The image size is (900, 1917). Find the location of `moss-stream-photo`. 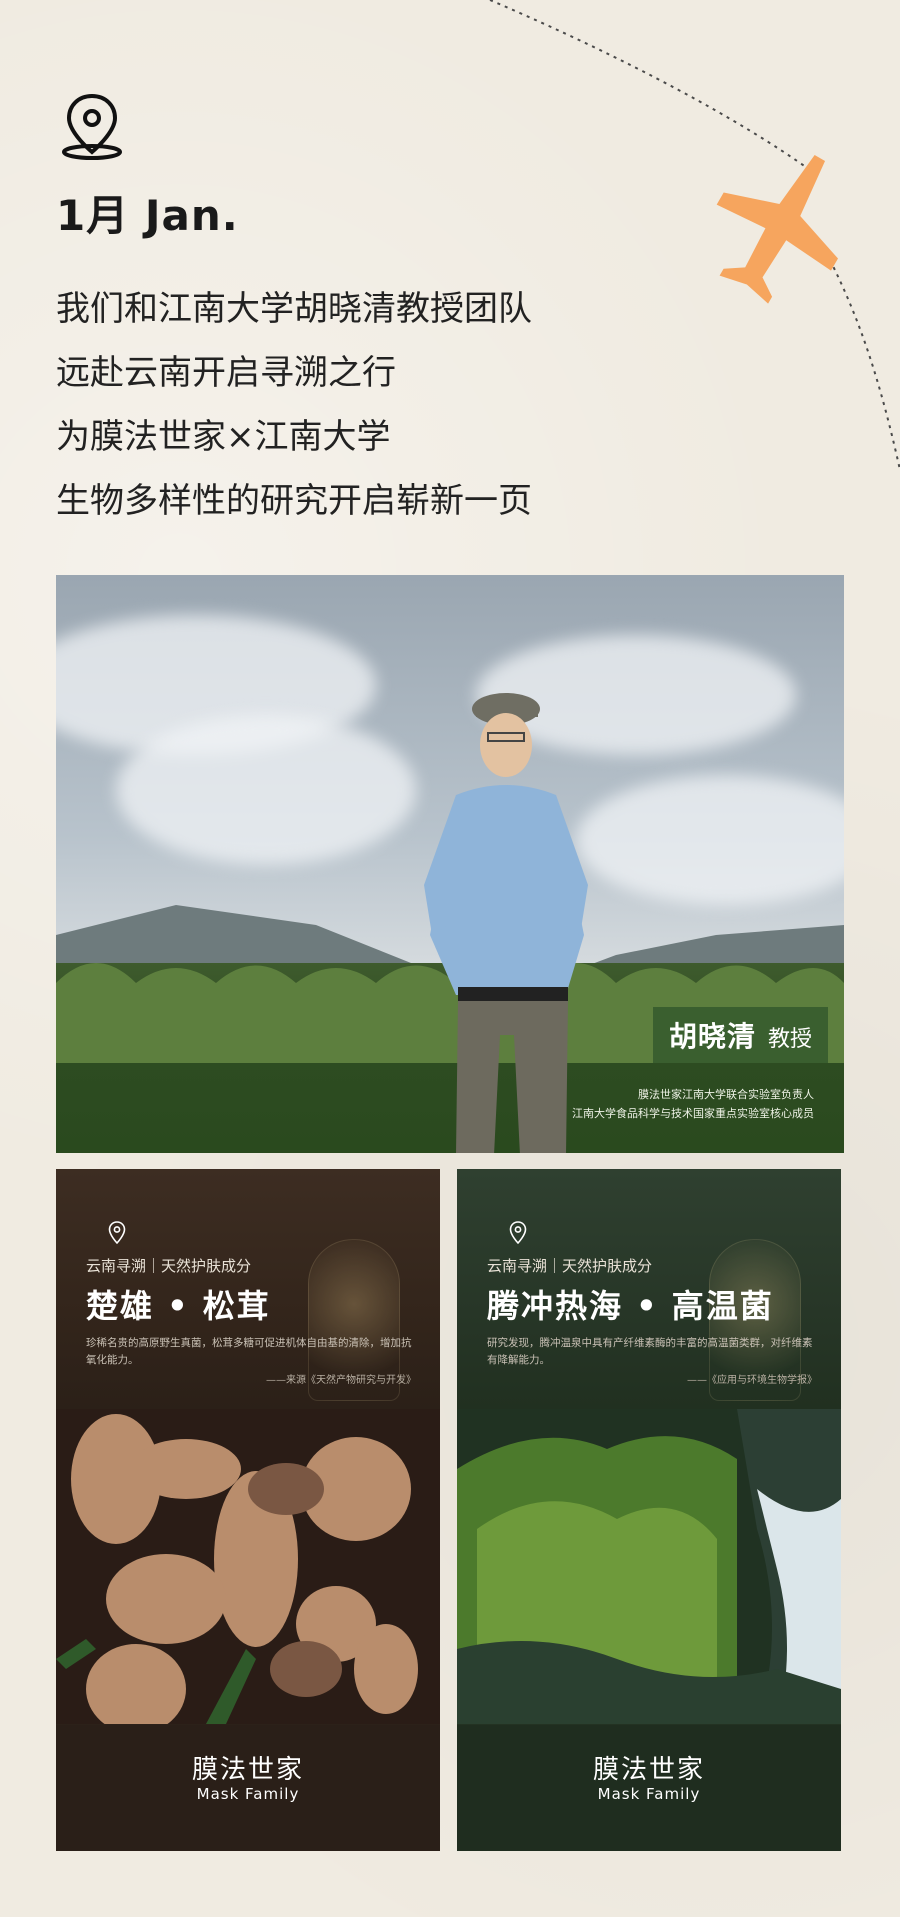

moss-stream-photo is located at coordinates (649, 1566).